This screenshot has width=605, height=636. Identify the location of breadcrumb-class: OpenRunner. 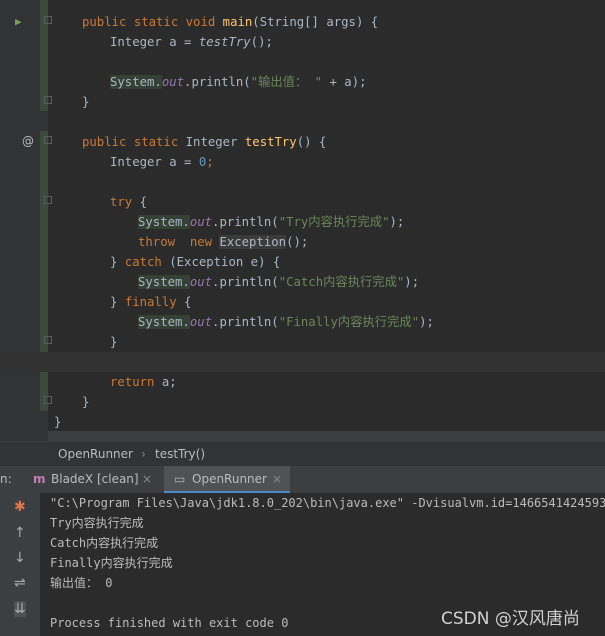
(95, 454).